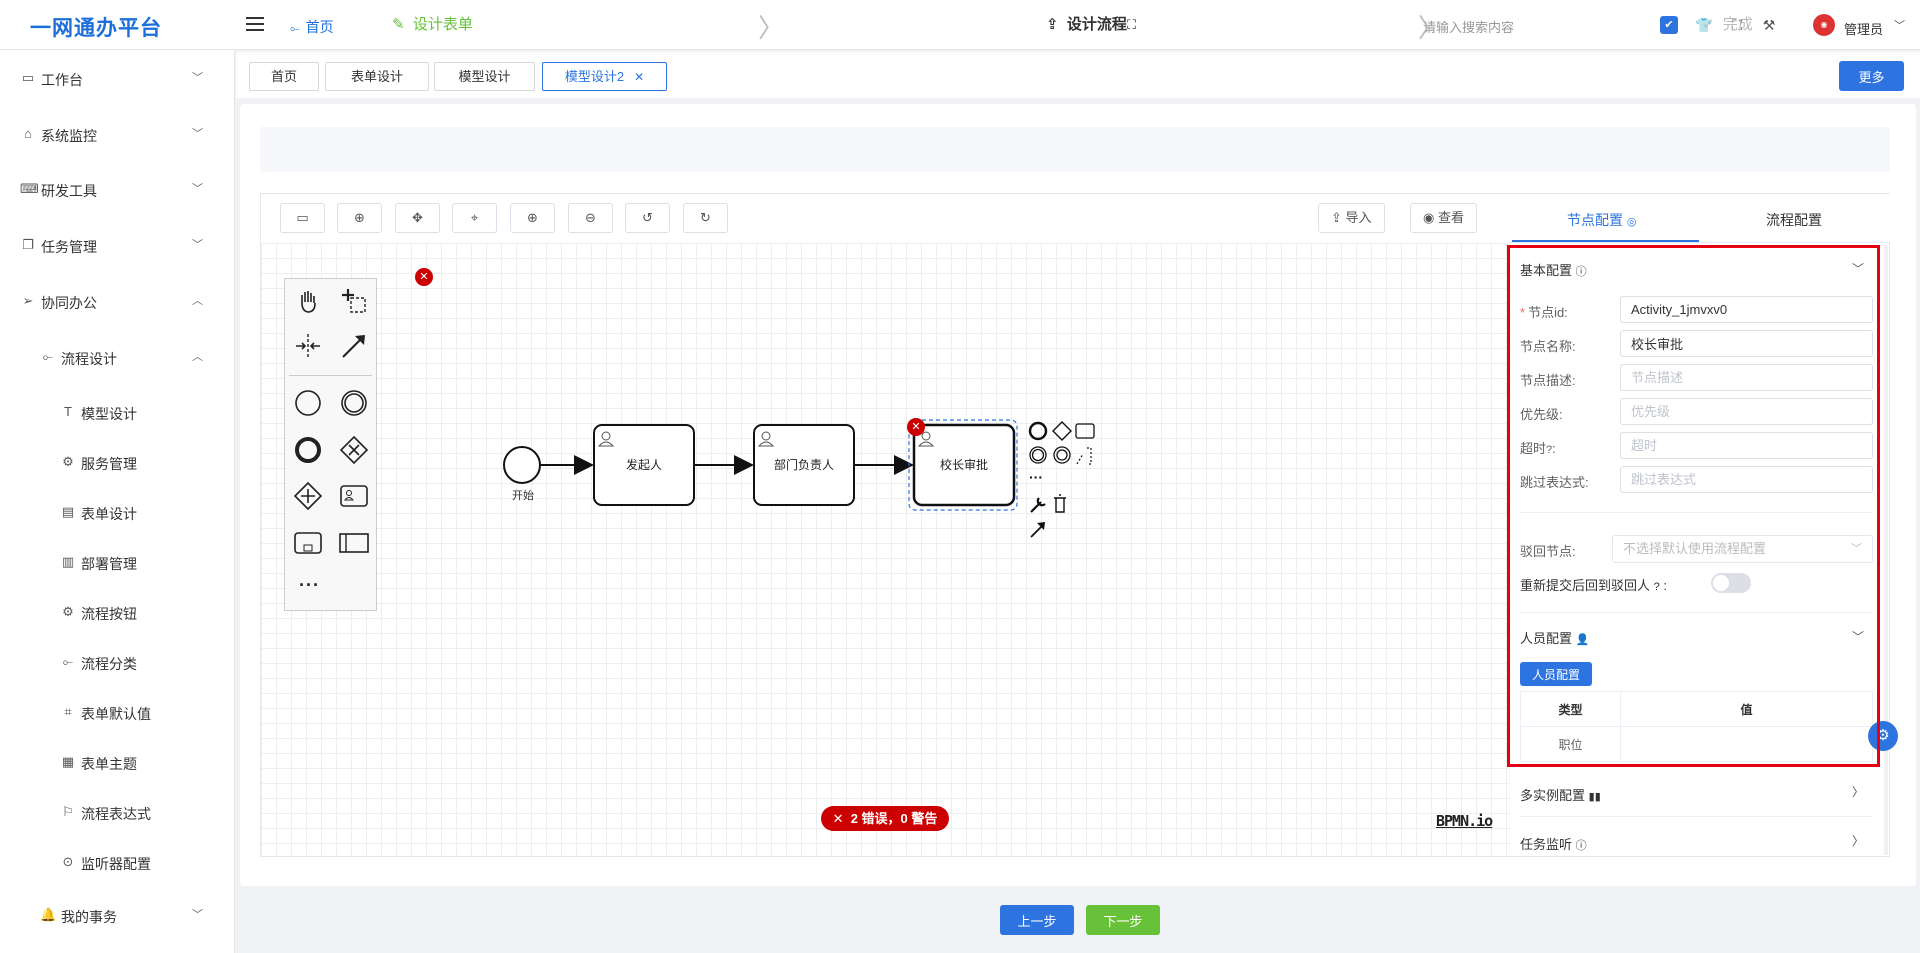 This screenshot has width=1920, height=953. I want to click on more-tools-icon: ···, so click(309, 585).